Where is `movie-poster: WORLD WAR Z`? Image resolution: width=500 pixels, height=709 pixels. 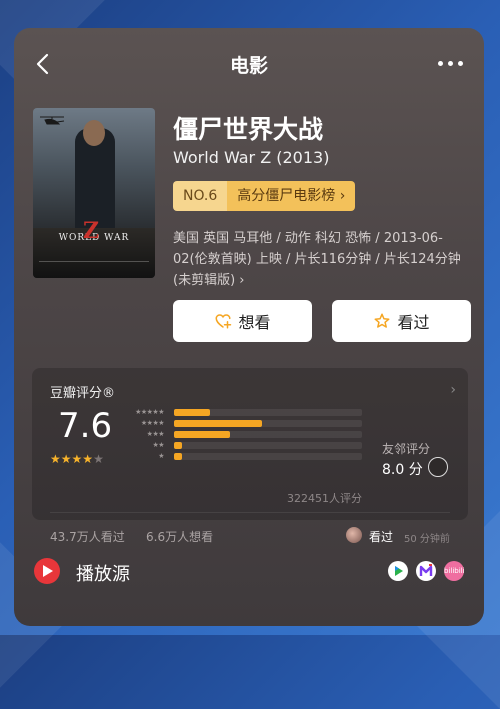
movie-poster: WORLD WAR Z is located at coordinates (94, 193).